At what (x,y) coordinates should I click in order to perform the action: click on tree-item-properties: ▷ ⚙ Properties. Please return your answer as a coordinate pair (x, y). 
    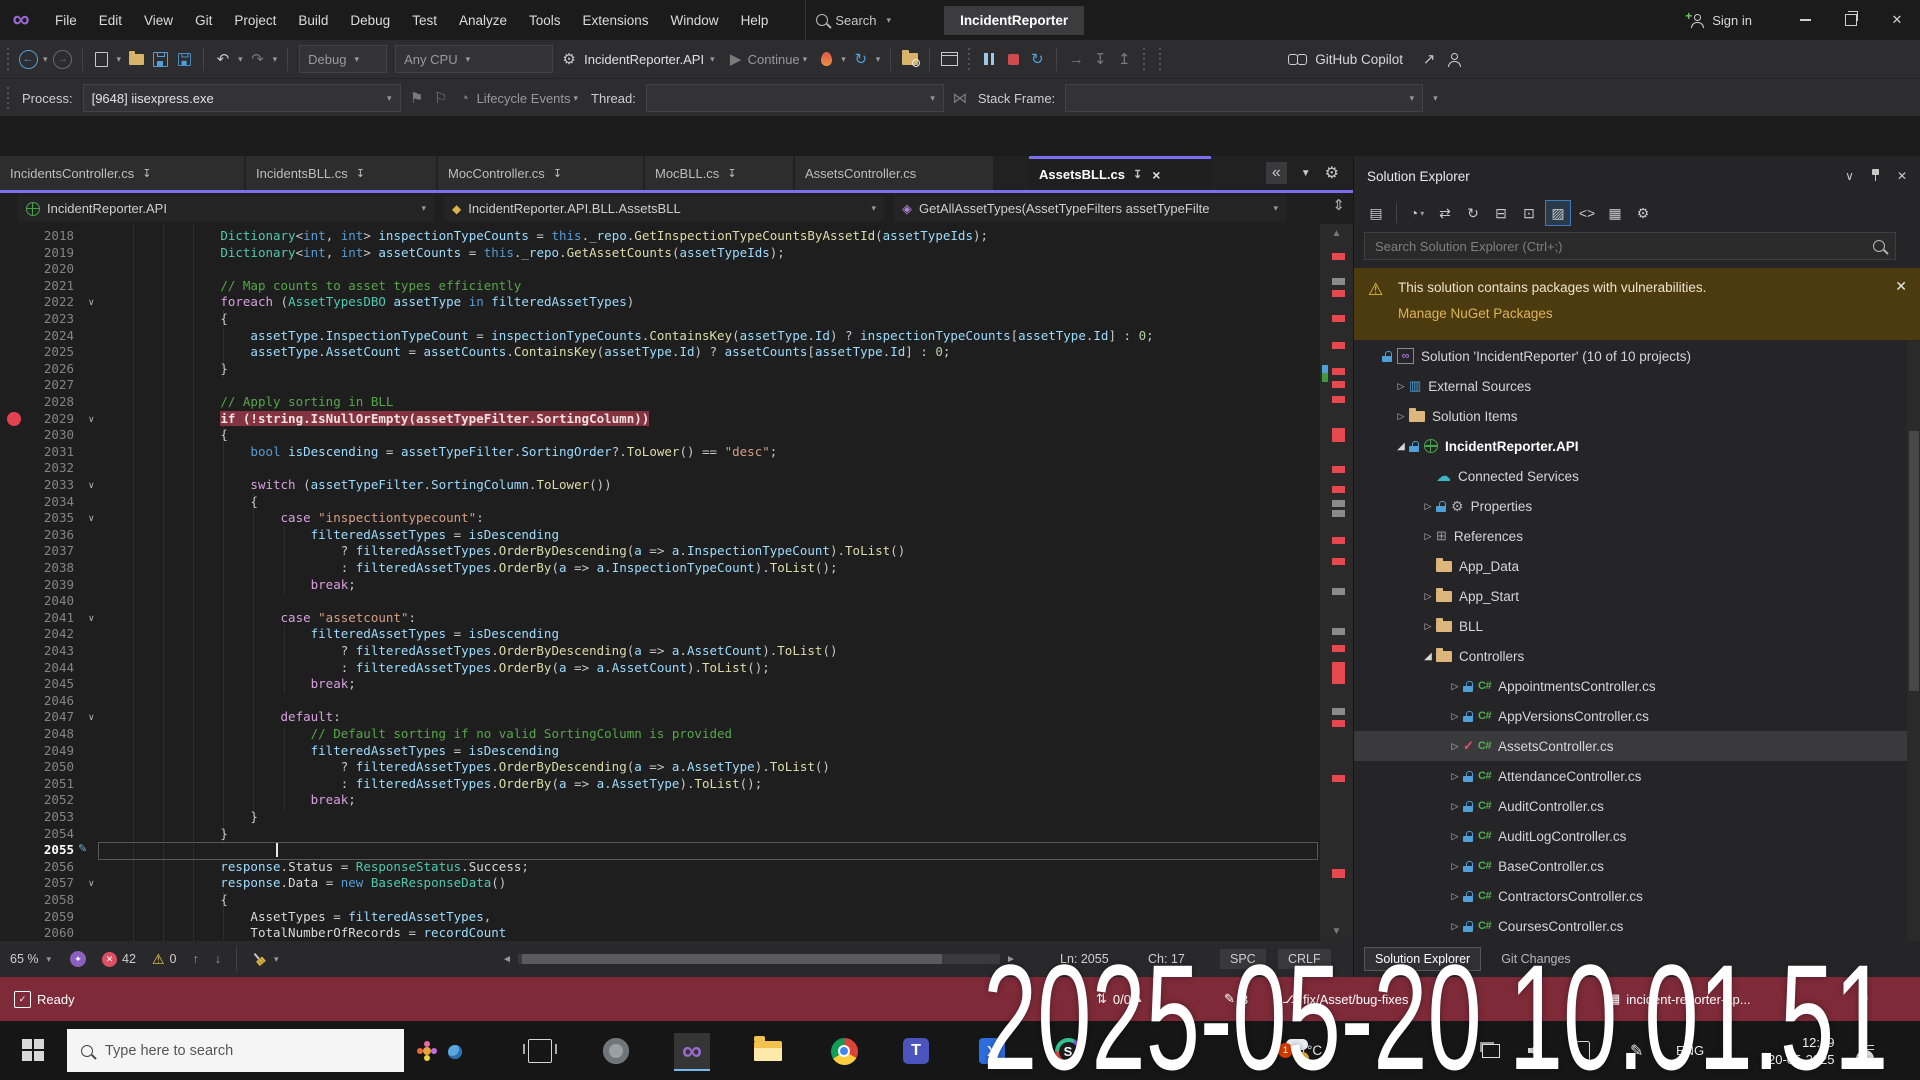
    Looking at the image, I should click on (1630, 506).